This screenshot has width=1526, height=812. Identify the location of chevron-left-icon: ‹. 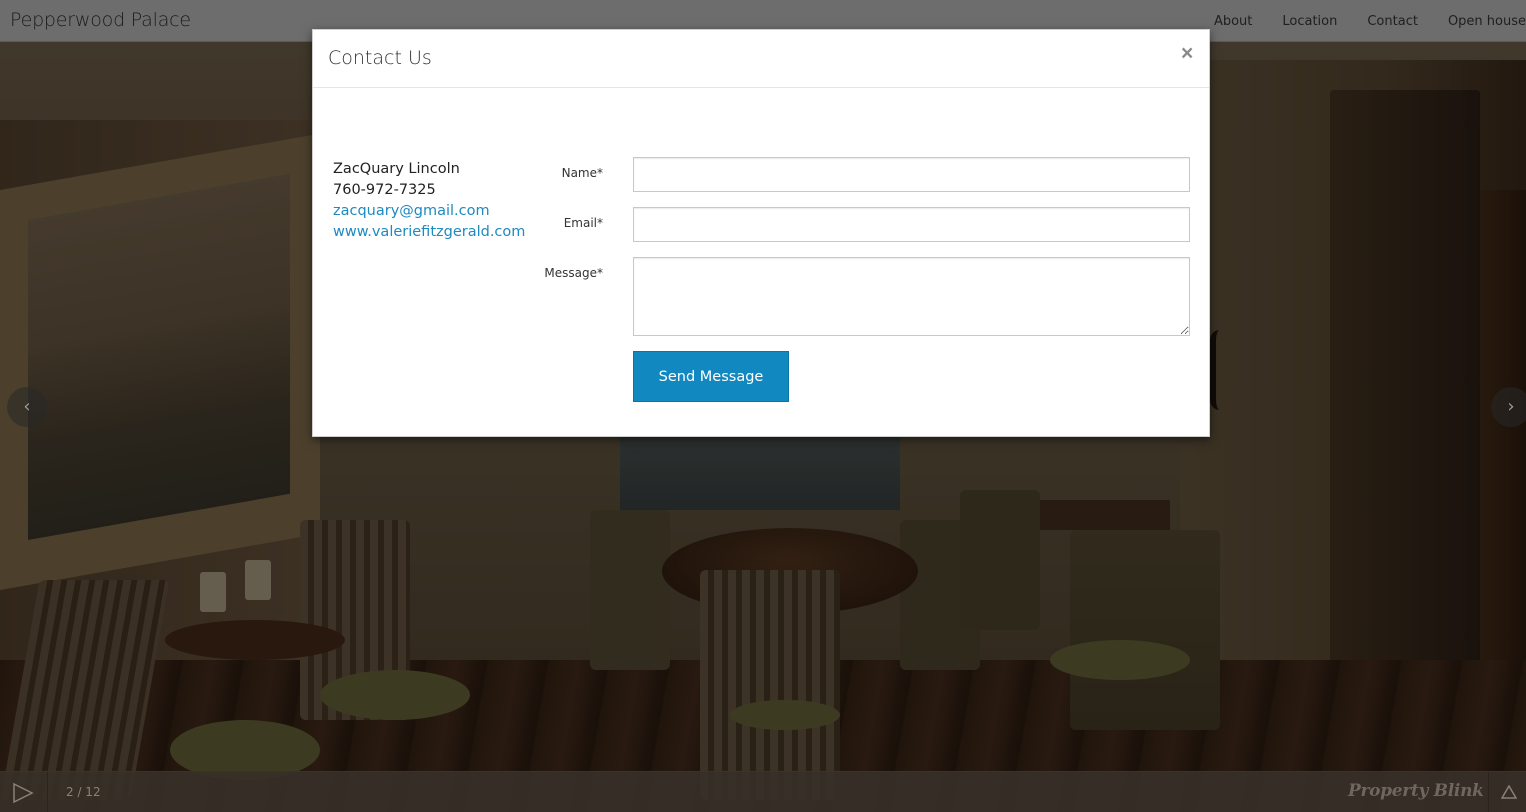
(27, 406).